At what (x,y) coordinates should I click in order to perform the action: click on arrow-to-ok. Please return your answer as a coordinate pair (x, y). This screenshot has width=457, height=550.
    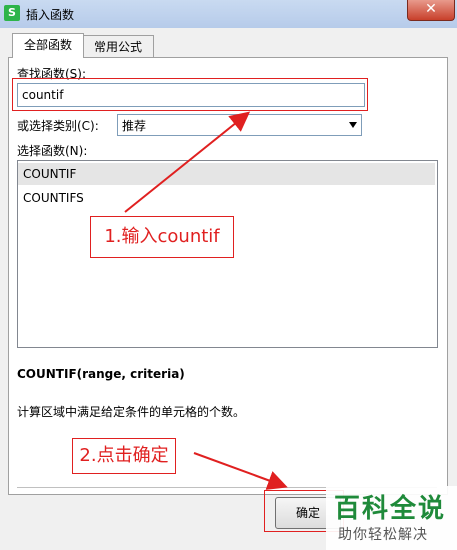
    Looking at the image, I should click on (240, 471).